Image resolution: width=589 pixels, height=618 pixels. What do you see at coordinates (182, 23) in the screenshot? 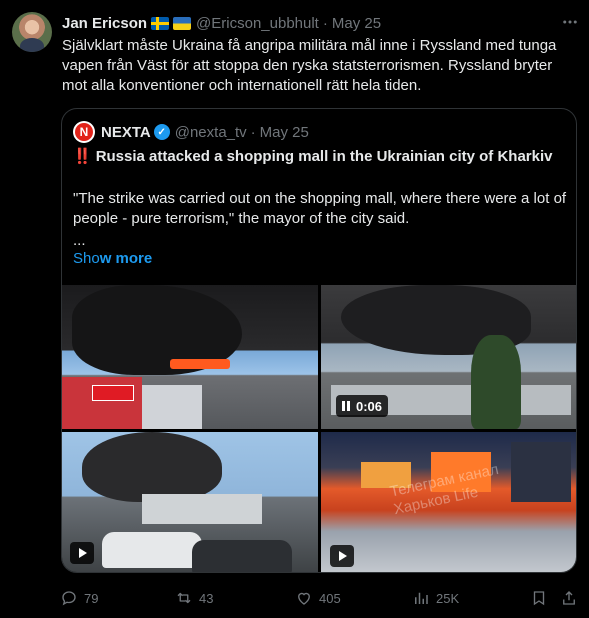
I see `ukraine-flag-icon` at bounding box center [182, 23].